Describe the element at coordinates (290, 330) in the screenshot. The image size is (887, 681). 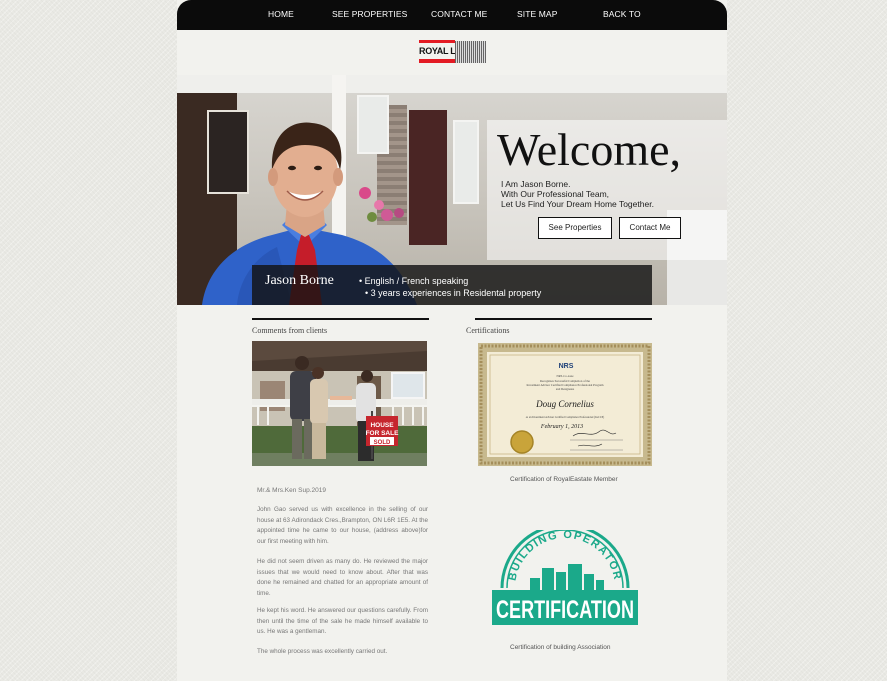
I see `comments-title: Comments from clients` at that location.